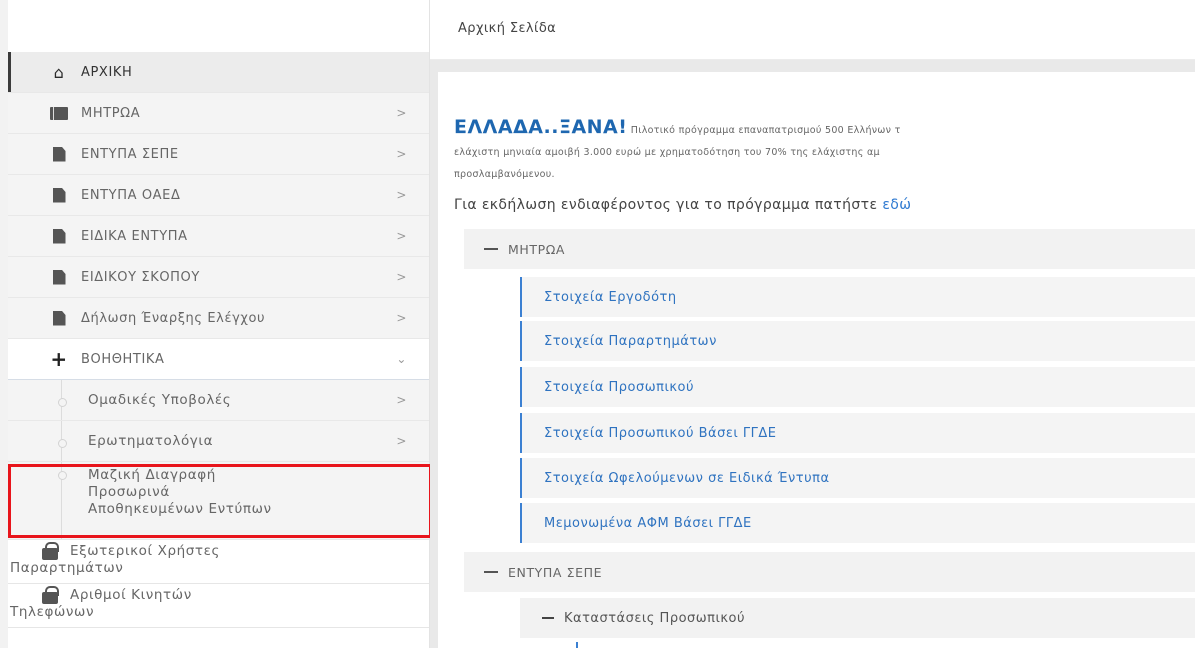 The image size is (1195, 648). What do you see at coordinates (857, 523) in the screenshot?
I see `link-single-afm-ggde: Μεμονωμένα ΑΦΜ Βάσει ΓΓΔΕ` at bounding box center [857, 523].